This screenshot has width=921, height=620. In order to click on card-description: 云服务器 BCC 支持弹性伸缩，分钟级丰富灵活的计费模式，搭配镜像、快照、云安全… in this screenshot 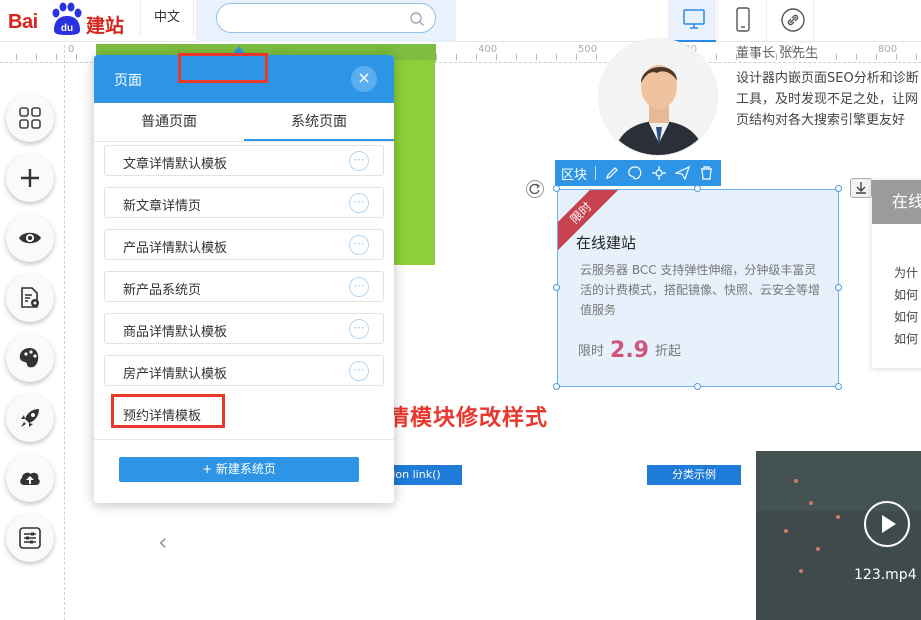, I will do `click(700, 290)`.